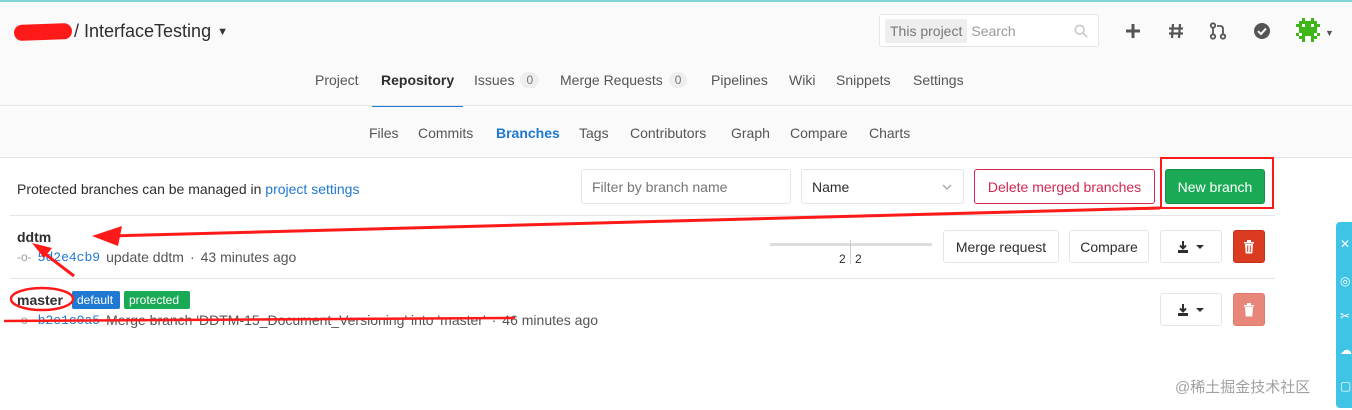 The height and width of the screenshot is (410, 1352). Describe the element at coordinates (69, 320) in the screenshot. I see `commit-sha-link: b2e1c0a5` at that location.